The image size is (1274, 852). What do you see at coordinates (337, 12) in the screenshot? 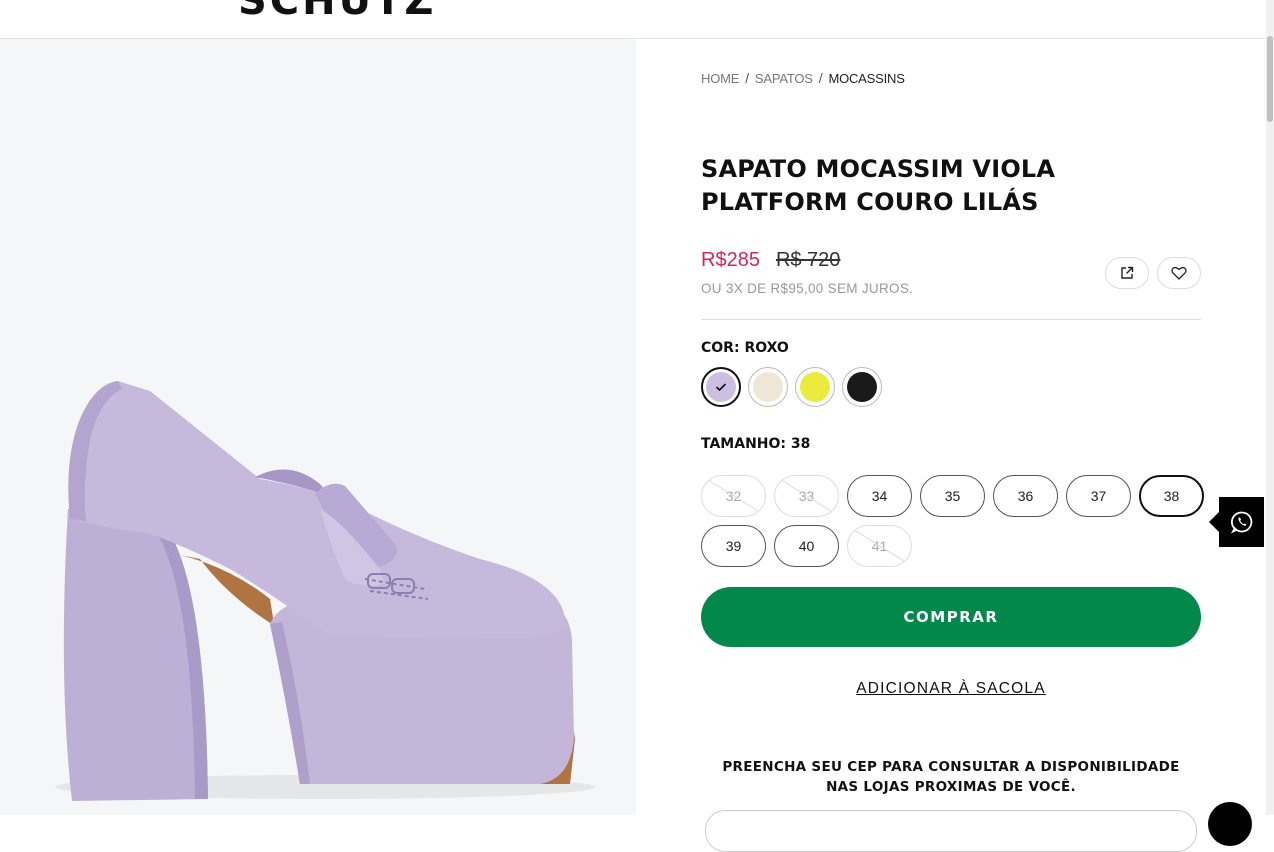
I see `brand-logo: SCHUTZ` at bounding box center [337, 12].